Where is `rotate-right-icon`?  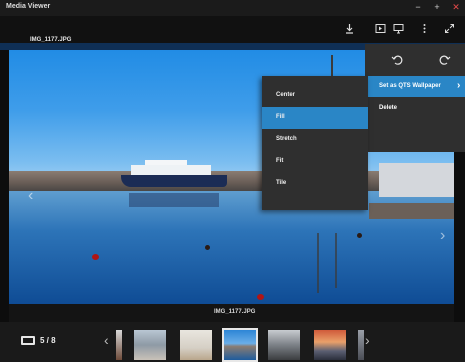 rotate-right-icon is located at coordinates (444, 60).